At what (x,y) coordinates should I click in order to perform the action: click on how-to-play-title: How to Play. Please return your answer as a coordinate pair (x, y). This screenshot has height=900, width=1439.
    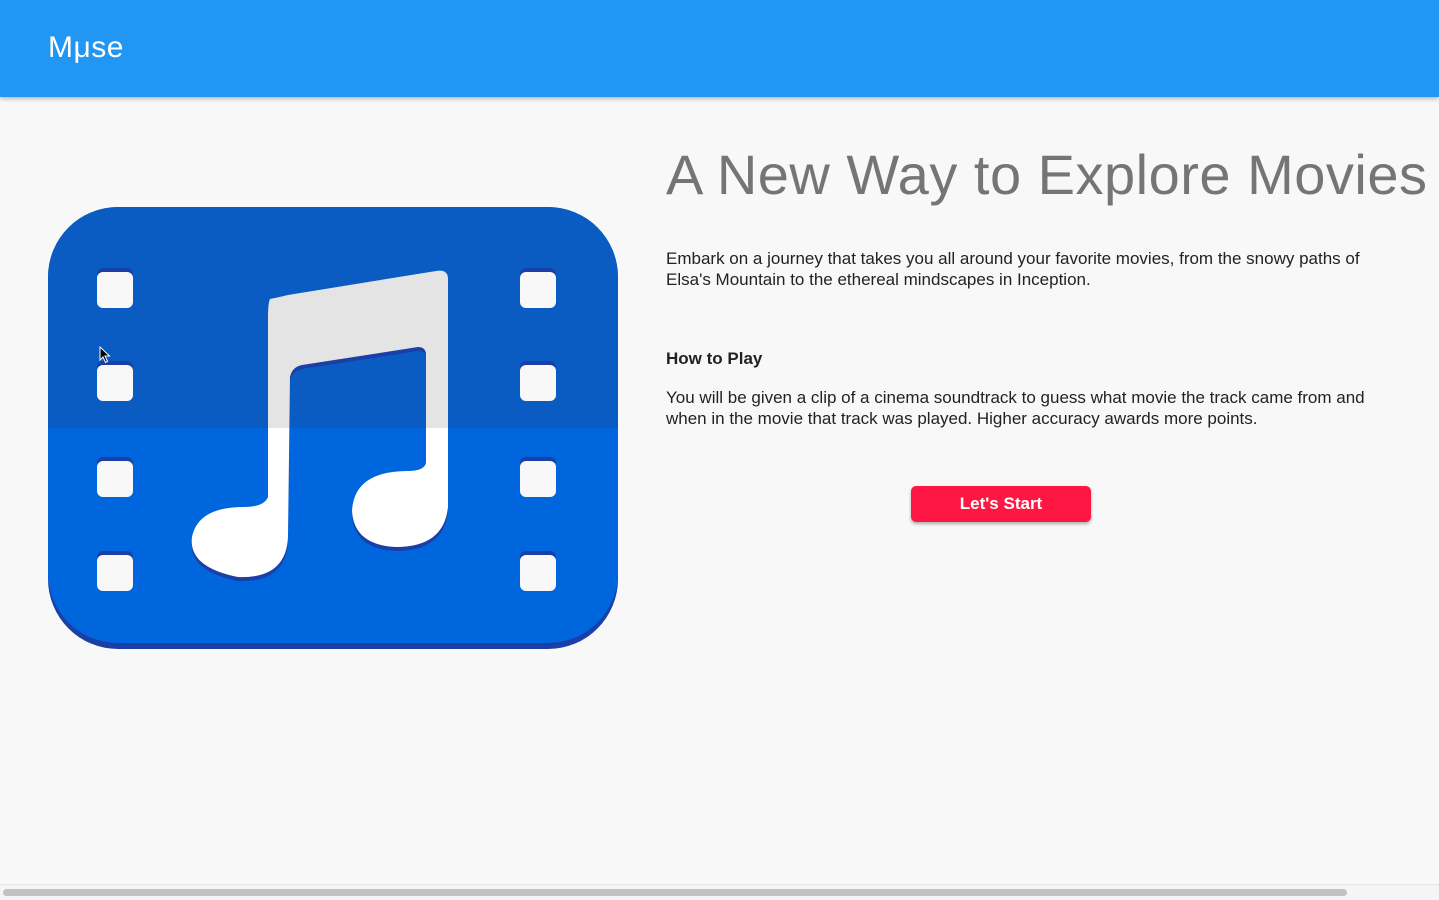
    Looking at the image, I should click on (714, 358).